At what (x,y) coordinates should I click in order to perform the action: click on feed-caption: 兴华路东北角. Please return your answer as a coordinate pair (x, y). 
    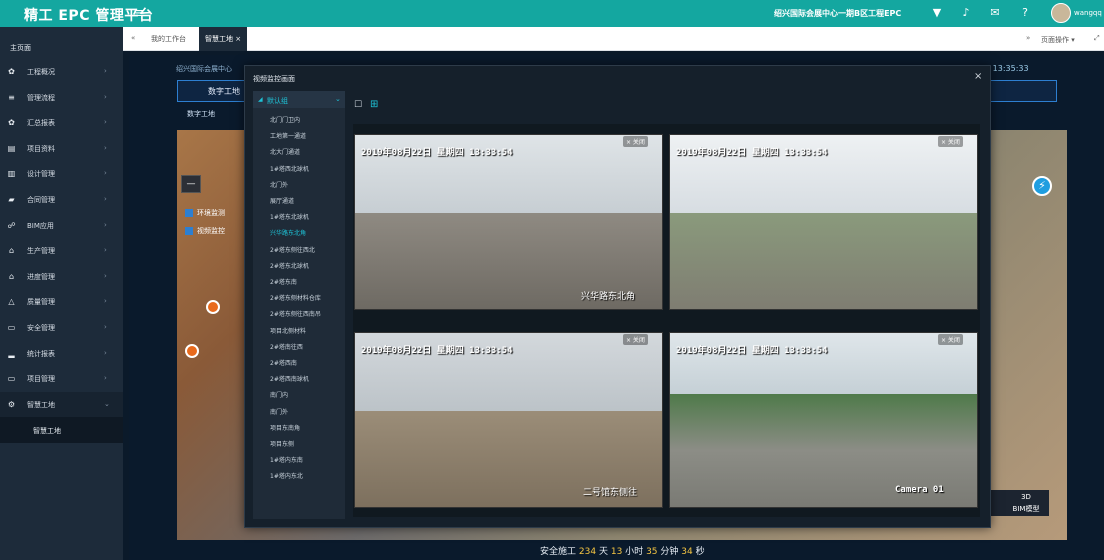
    Looking at the image, I should click on (608, 297).